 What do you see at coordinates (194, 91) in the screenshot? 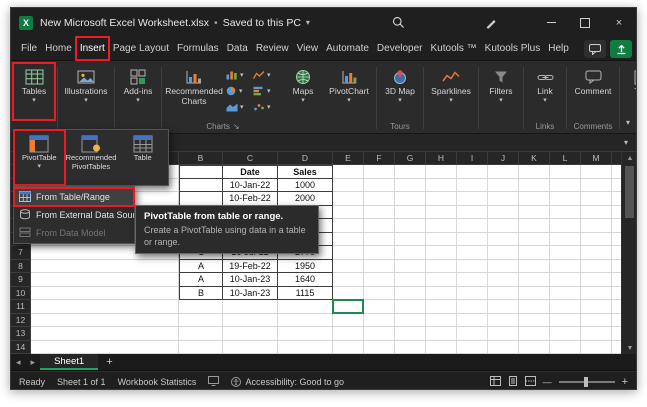
I see `recommended-charts-button: Recommended Charts` at bounding box center [194, 91].